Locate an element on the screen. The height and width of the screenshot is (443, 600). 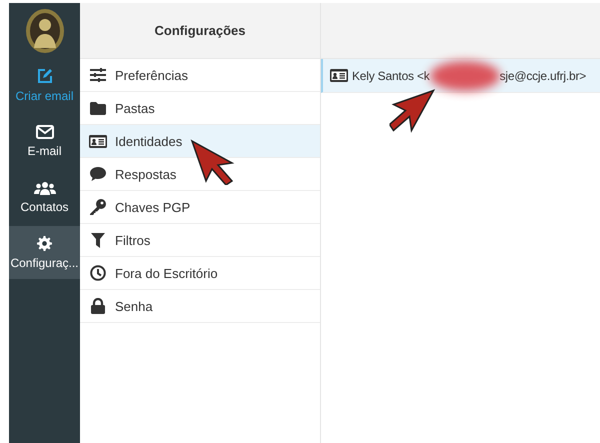
column-title: Configurações is located at coordinates (200, 31).